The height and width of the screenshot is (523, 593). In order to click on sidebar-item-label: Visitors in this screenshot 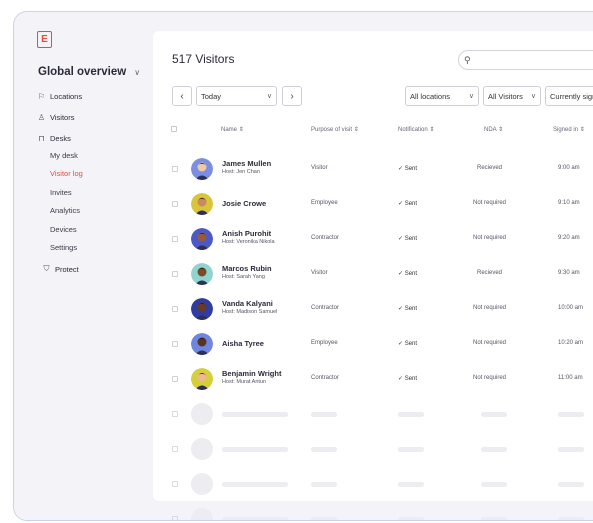, I will do `click(62, 117)`.